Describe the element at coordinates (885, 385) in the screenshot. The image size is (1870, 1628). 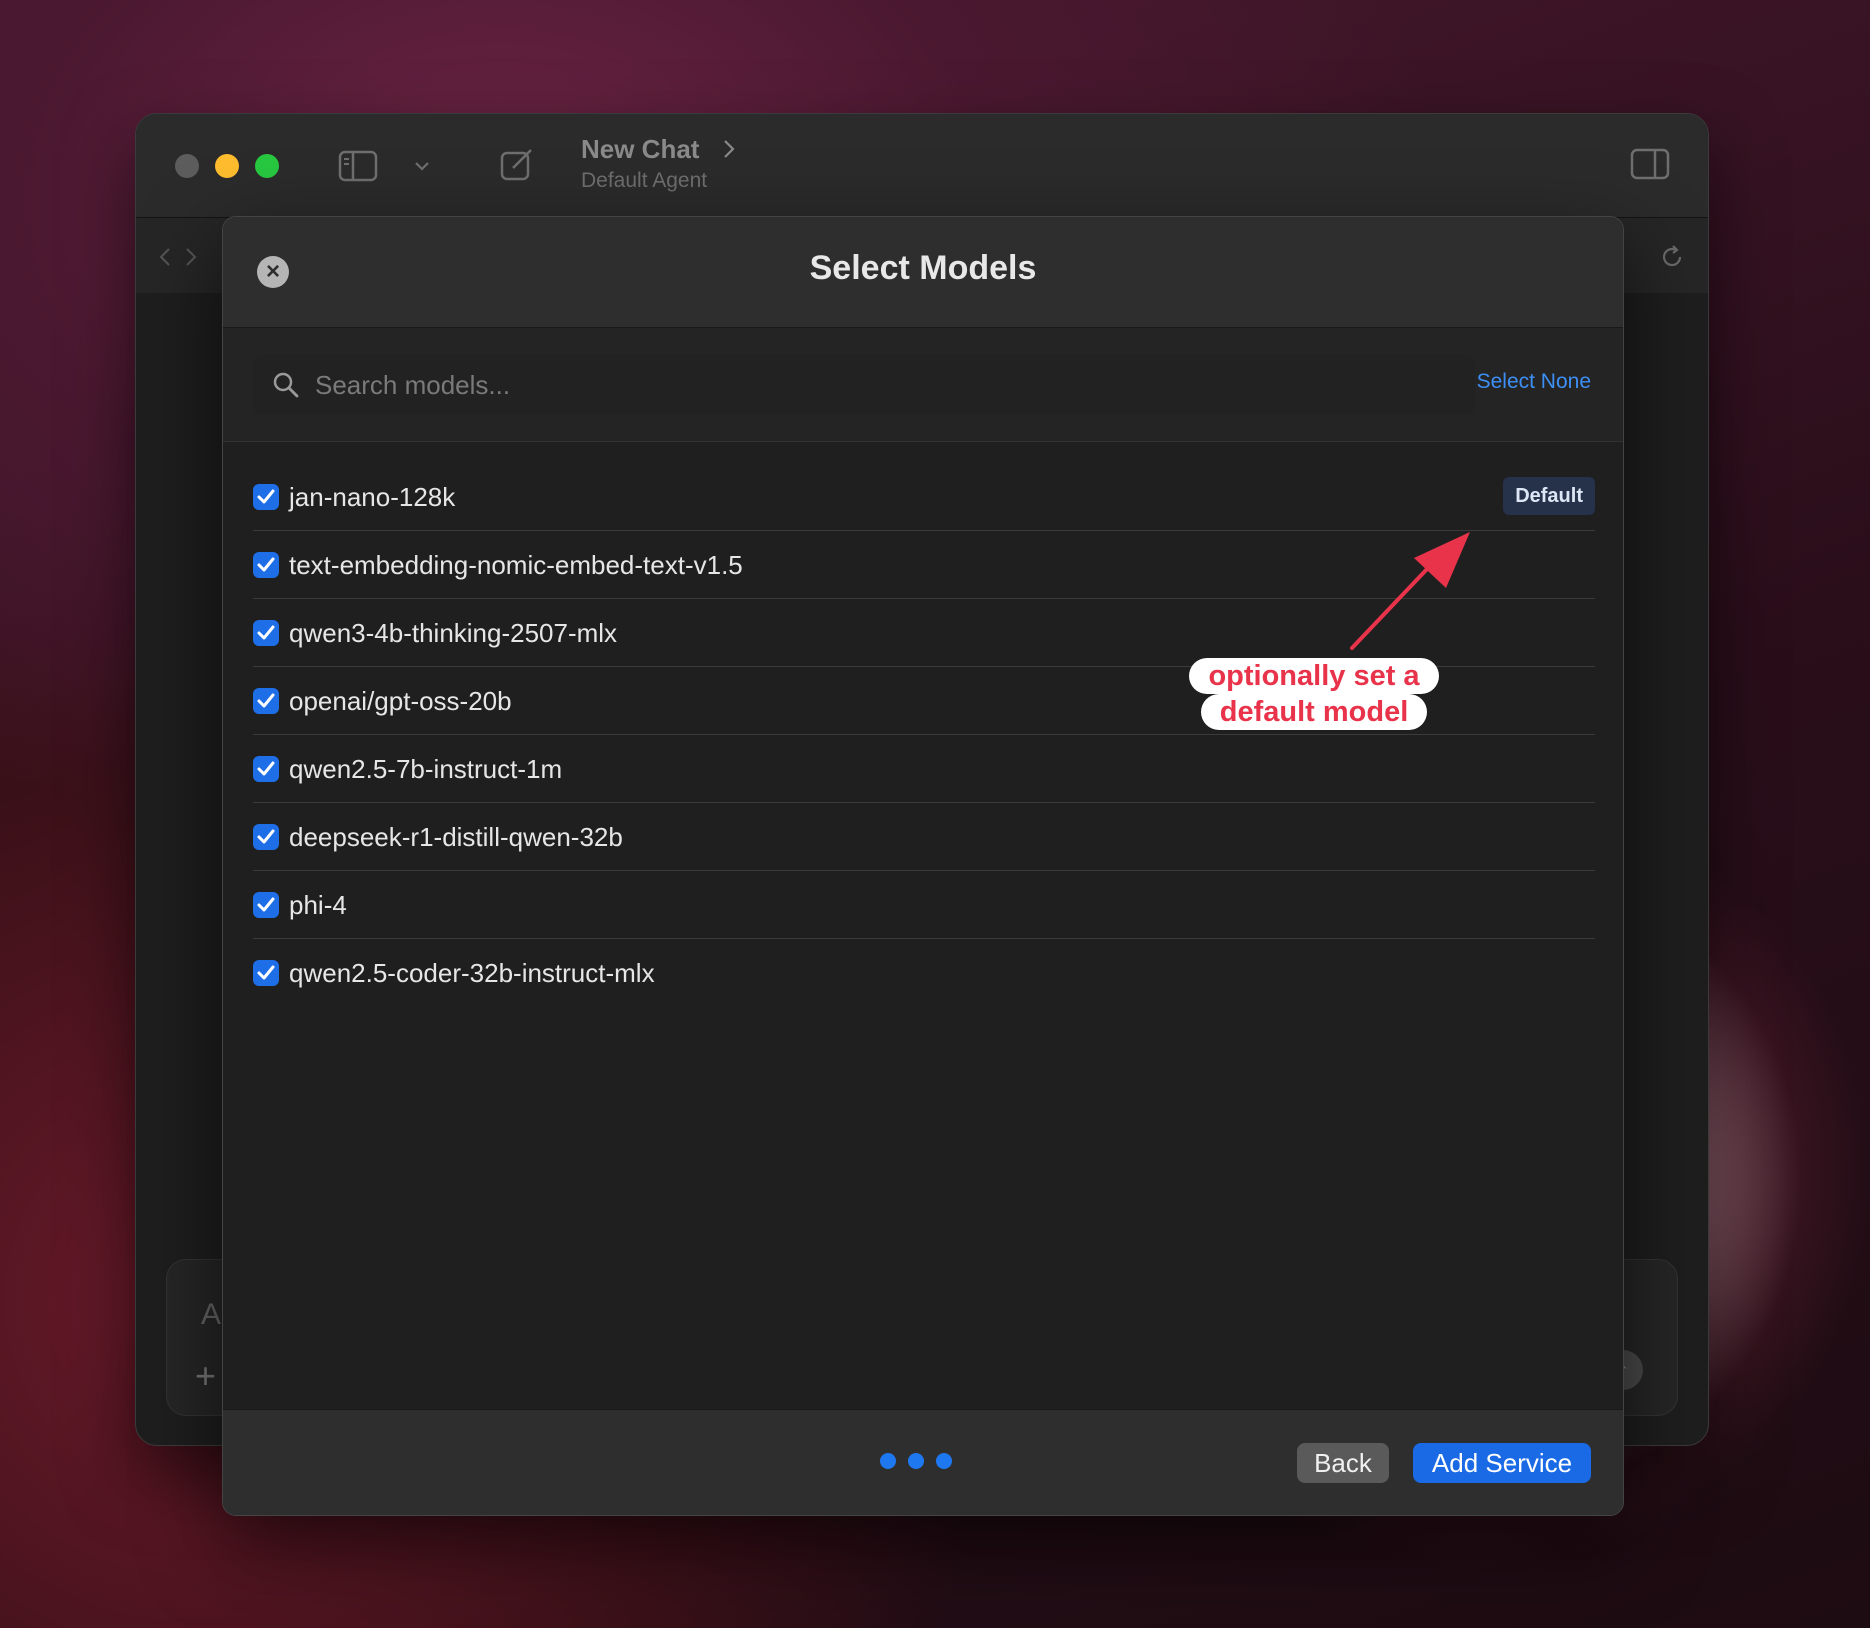
I see `search-input` at that location.